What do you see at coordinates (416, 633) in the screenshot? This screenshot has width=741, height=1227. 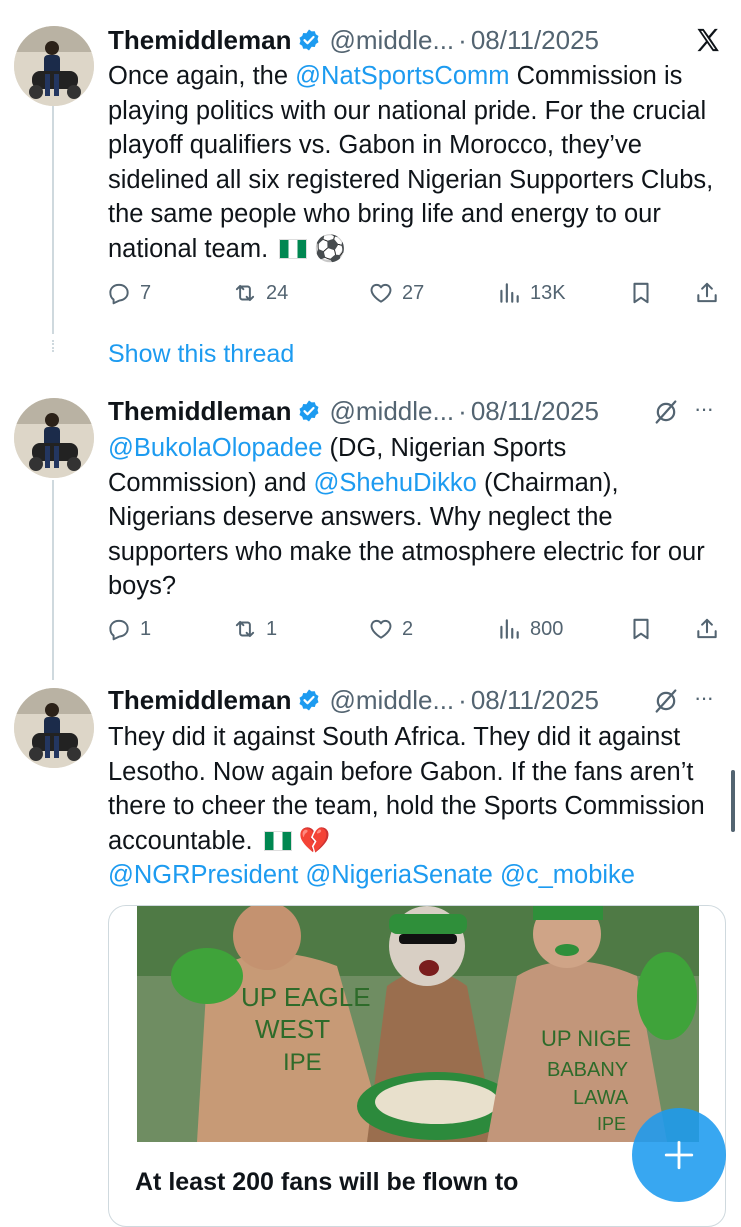 I see `tweet-actions: 1 1 2 800` at bounding box center [416, 633].